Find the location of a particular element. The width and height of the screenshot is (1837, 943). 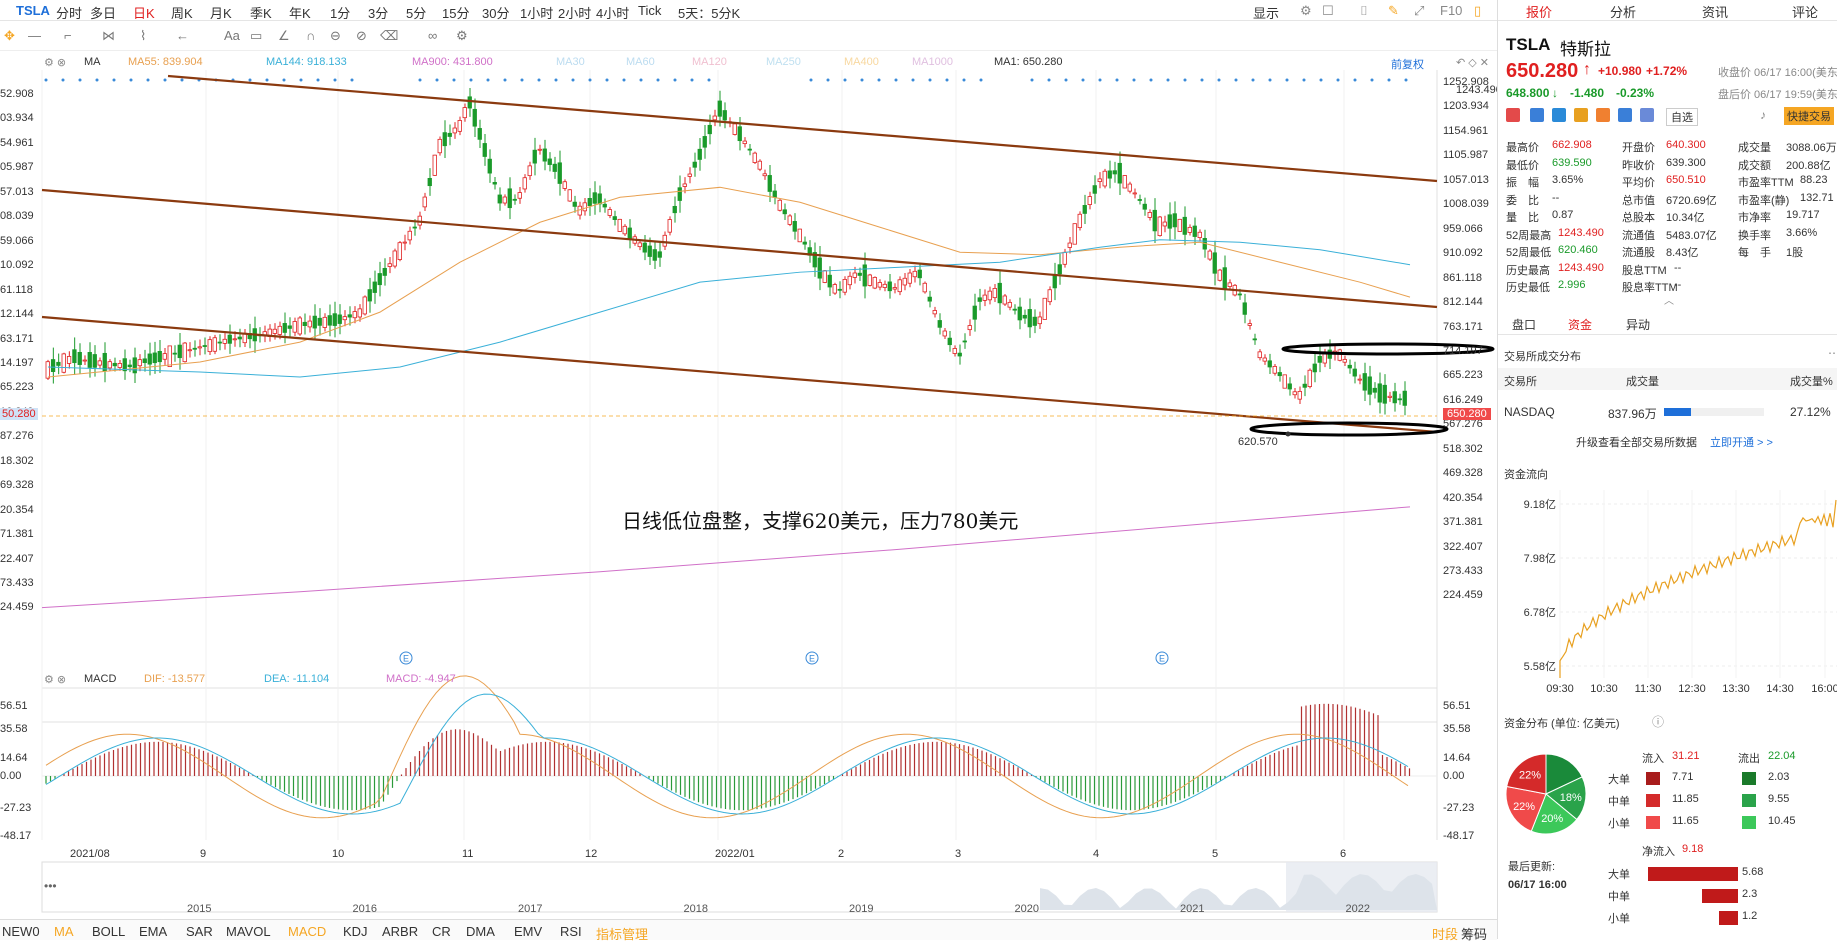

macd-tick: -48.17 is located at coordinates (1459, 836).